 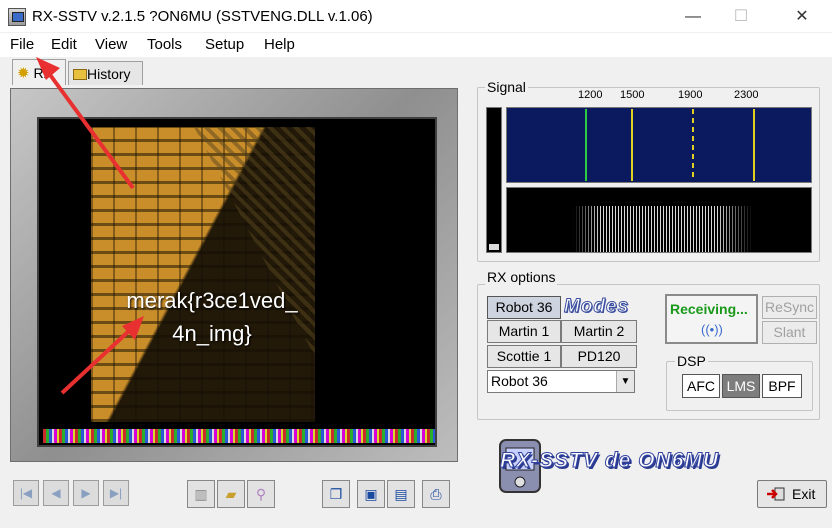 What do you see at coordinates (741, 386) in the screenshot?
I see `lms-button: LMS` at bounding box center [741, 386].